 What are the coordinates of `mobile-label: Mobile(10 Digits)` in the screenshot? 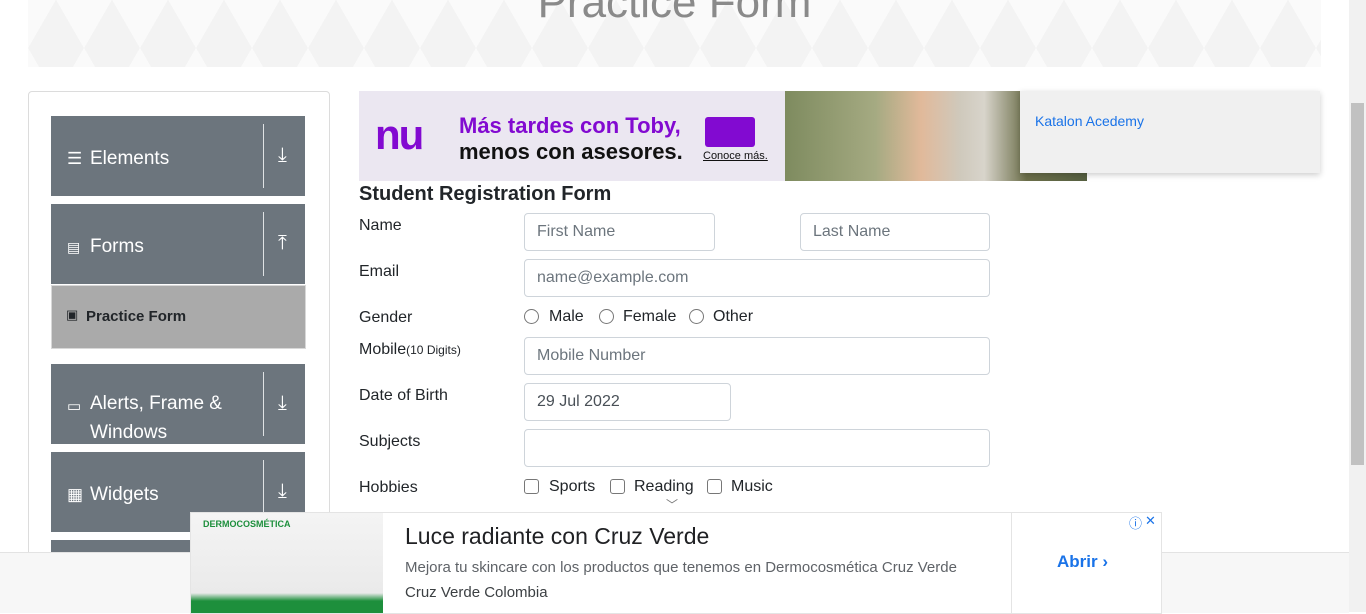 It's located at (410, 350).